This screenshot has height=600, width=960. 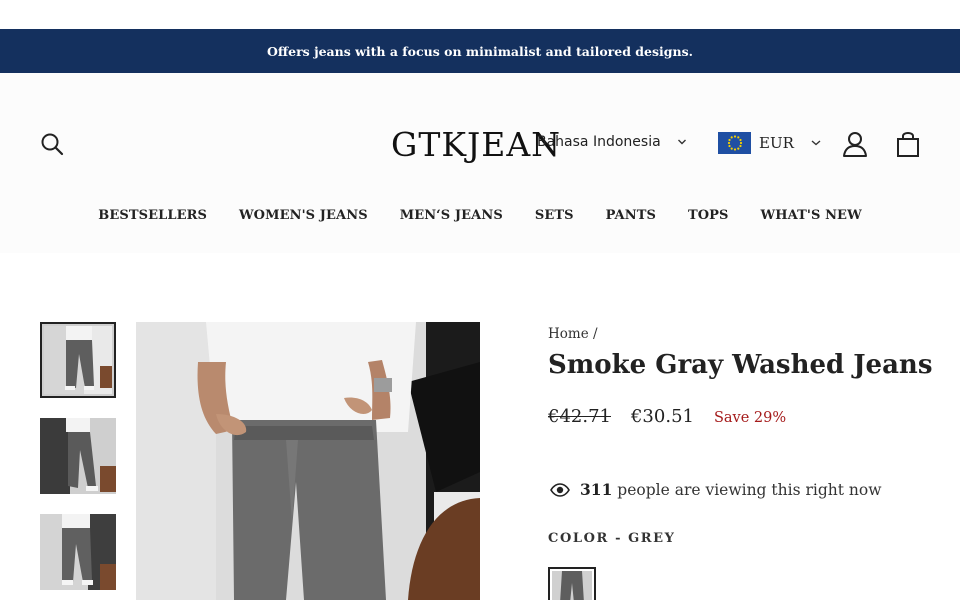 I want to click on color-swatch-grey, so click(x=572, y=583).